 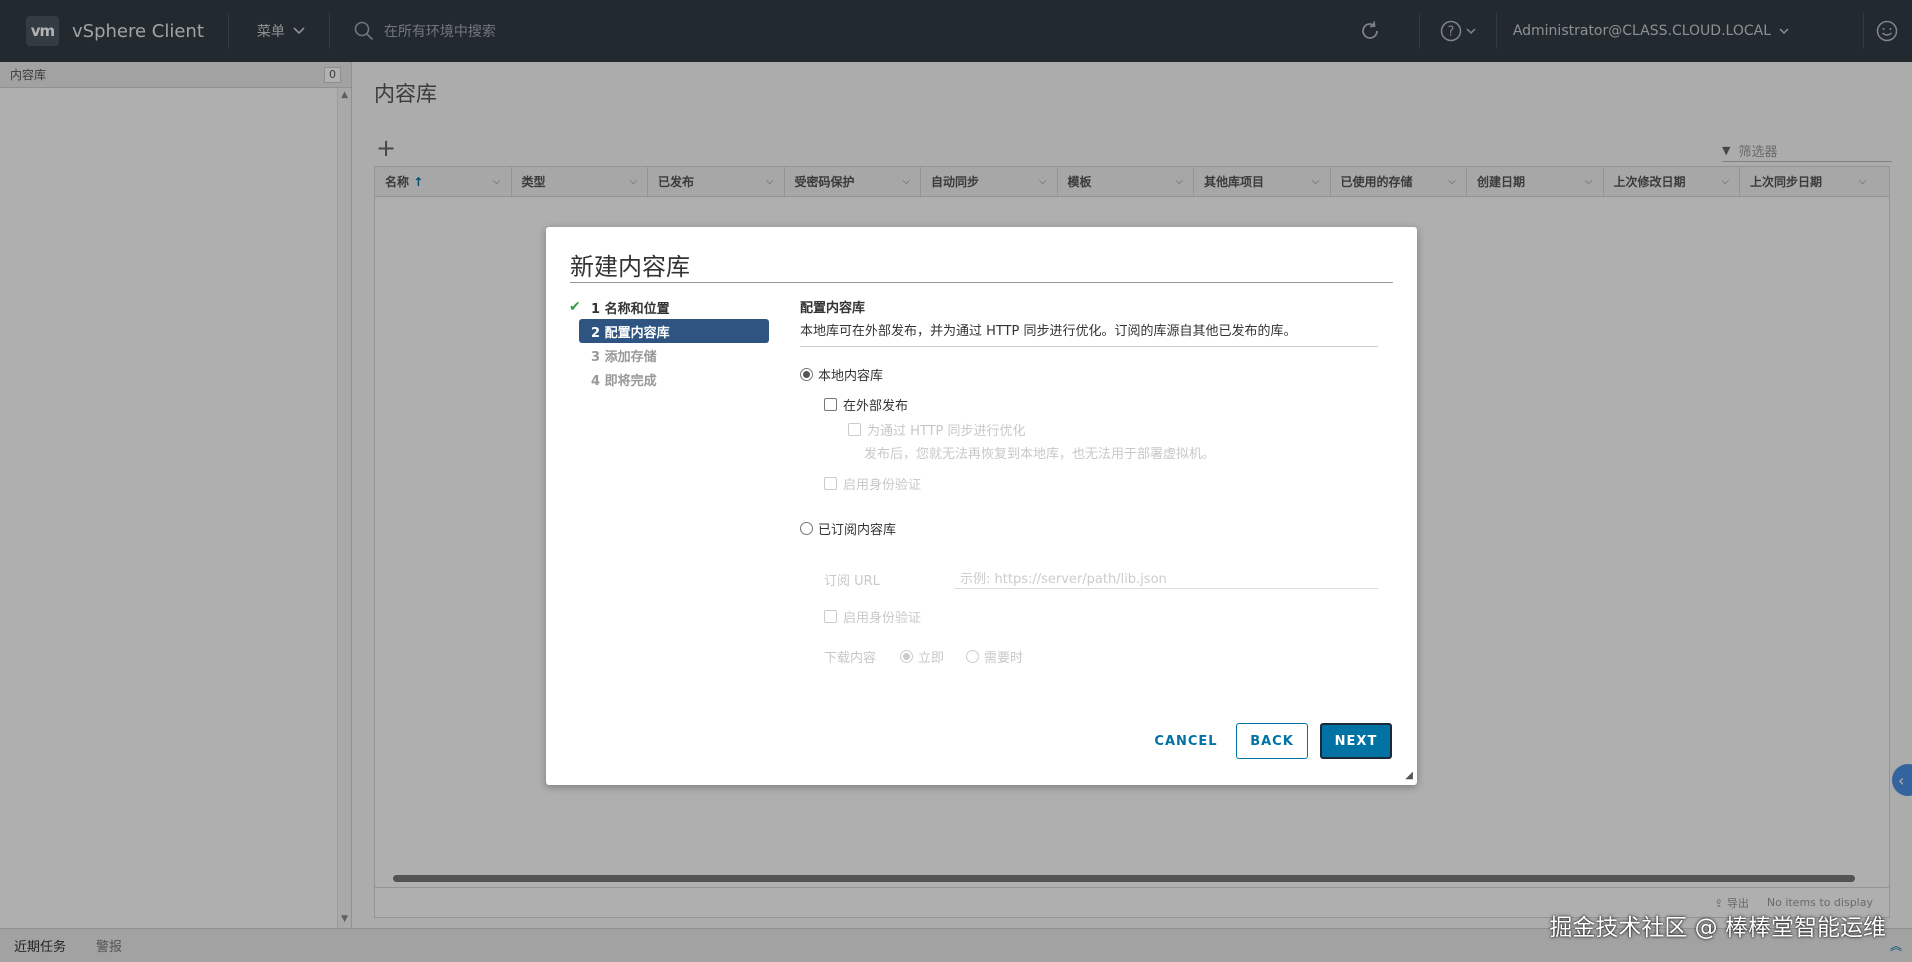 I want to click on option-label: 在外部发布, so click(x=876, y=406).